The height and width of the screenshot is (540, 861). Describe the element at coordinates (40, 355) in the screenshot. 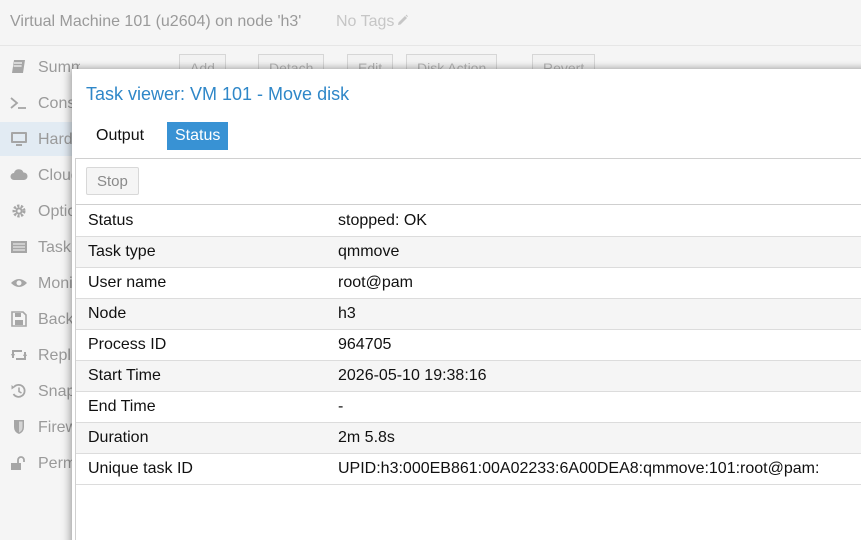

I see `sidebar-item-replication: Replication` at that location.